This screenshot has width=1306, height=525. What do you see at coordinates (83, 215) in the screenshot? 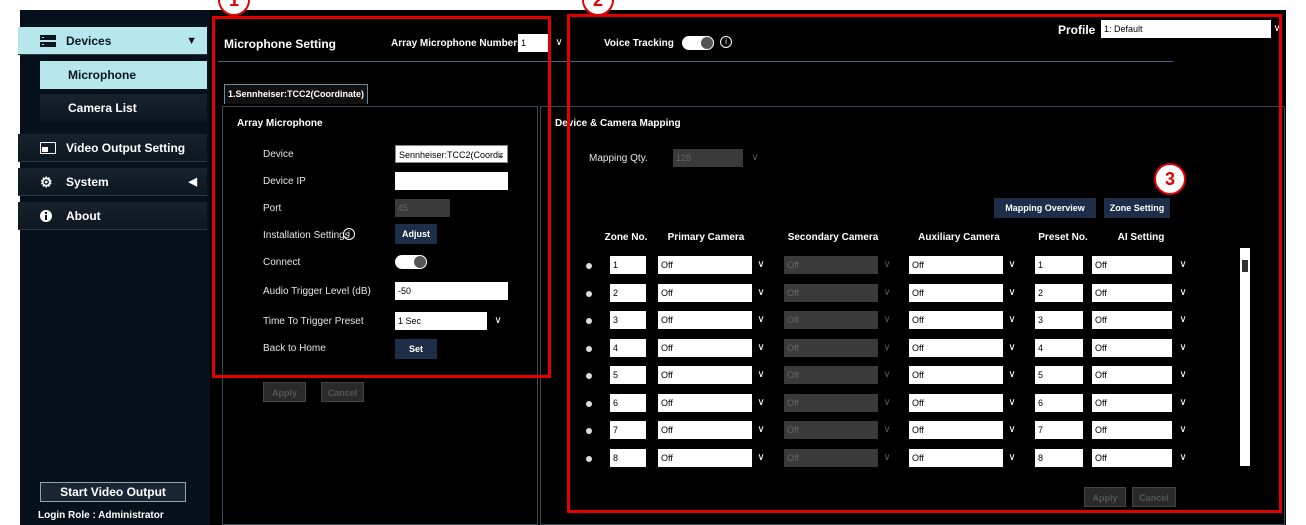
I see `sidebar-item-label: About` at bounding box center [83, 215].